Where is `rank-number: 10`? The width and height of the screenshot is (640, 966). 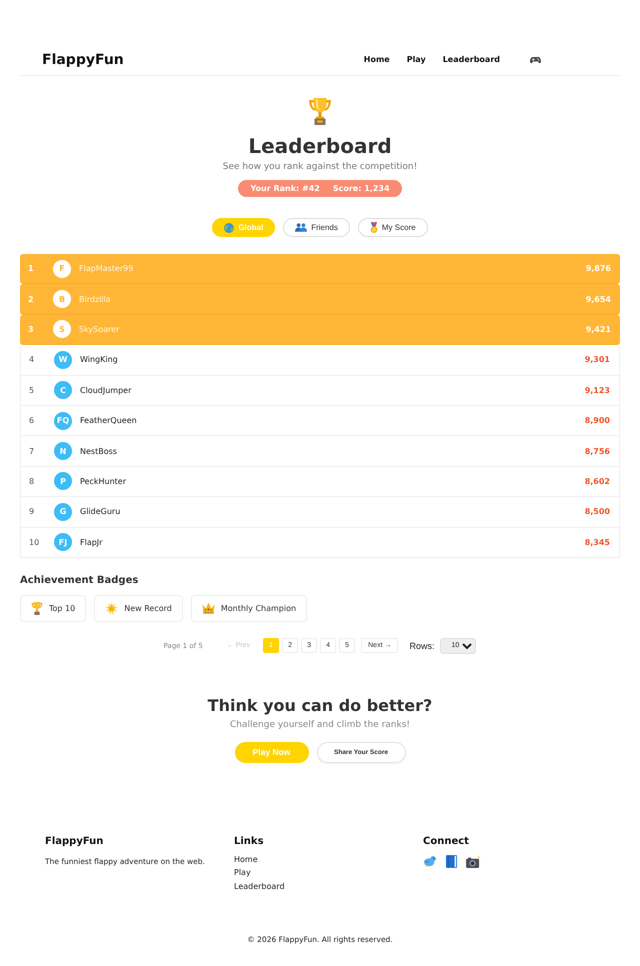
rank-number: 10 is located at coordinates (34, 542).